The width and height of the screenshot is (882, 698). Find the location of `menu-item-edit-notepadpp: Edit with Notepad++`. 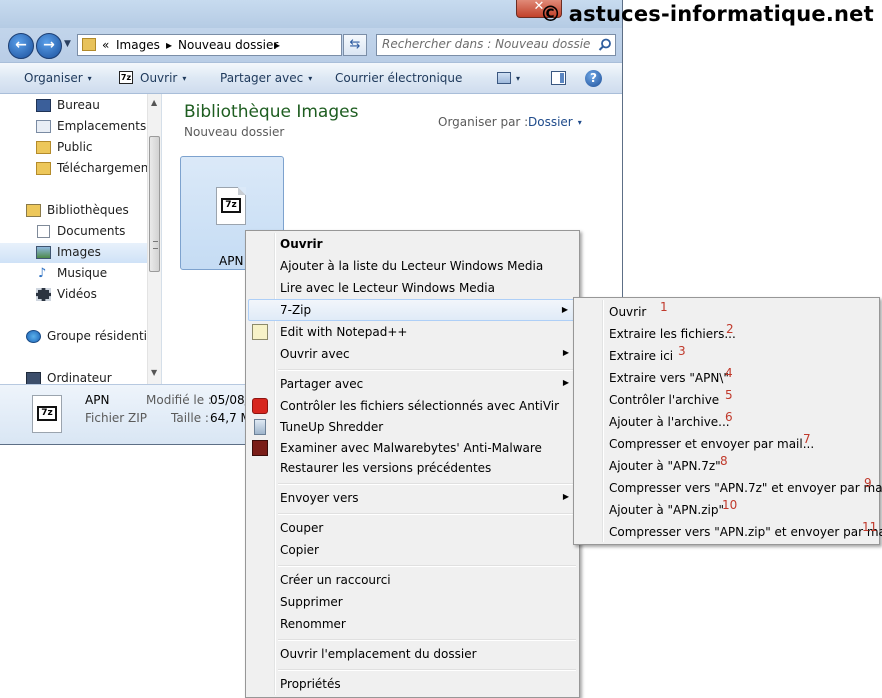

menu-item-edit-notepadpp: Edit with Notepad++ is located at coordinates (412, 332).